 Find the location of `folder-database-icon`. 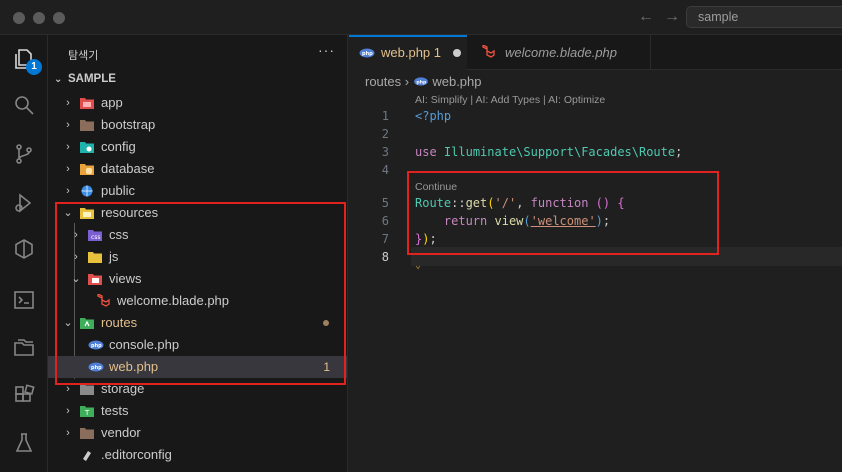

folder-database-icon is located at coordinates (87, 169).